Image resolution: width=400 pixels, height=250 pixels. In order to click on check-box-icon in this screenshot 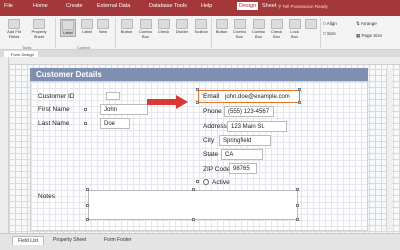, I will do `click(276, 24)`.